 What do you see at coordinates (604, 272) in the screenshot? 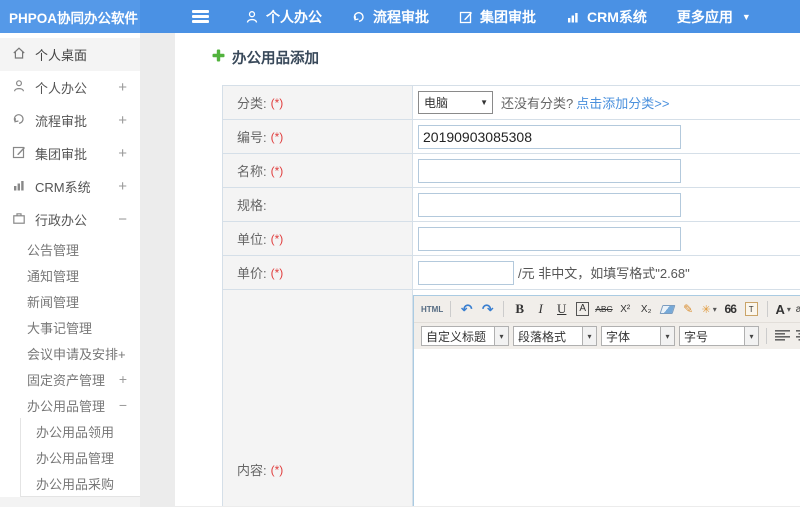
I see `price-format-hint: /元 非中文，如填写格式"2.68"` at bounding box center [604, 272].